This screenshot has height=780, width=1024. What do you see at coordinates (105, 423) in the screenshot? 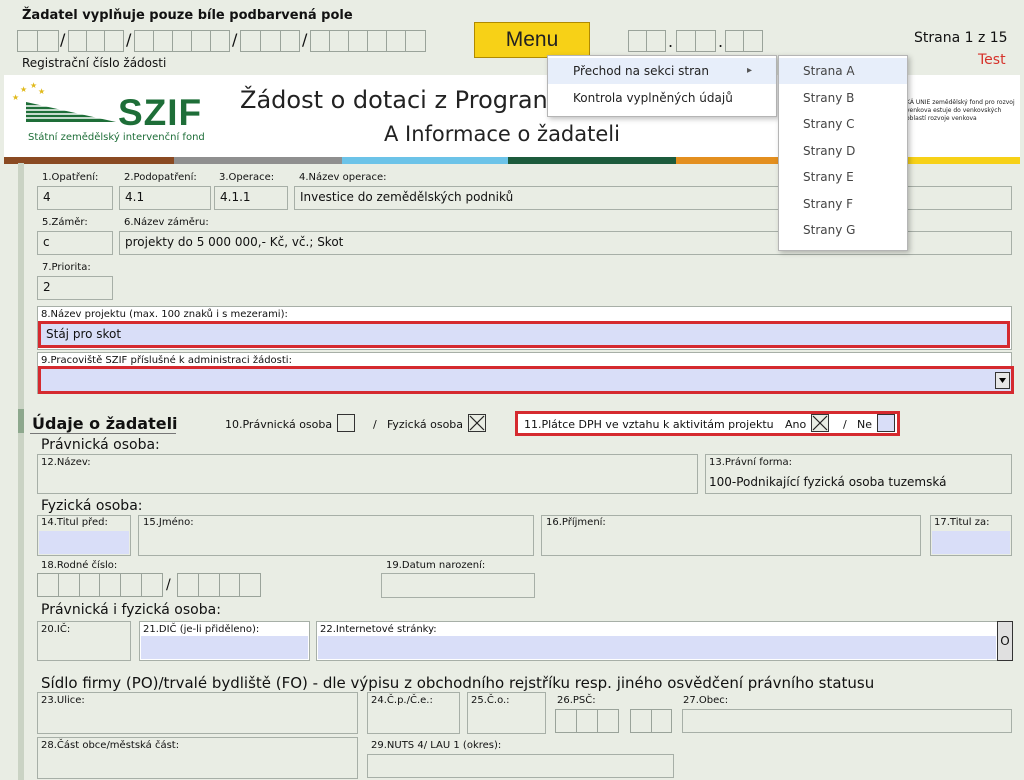
I see `section-title: Údaje o žadateli` at bounding box center [105, 423].